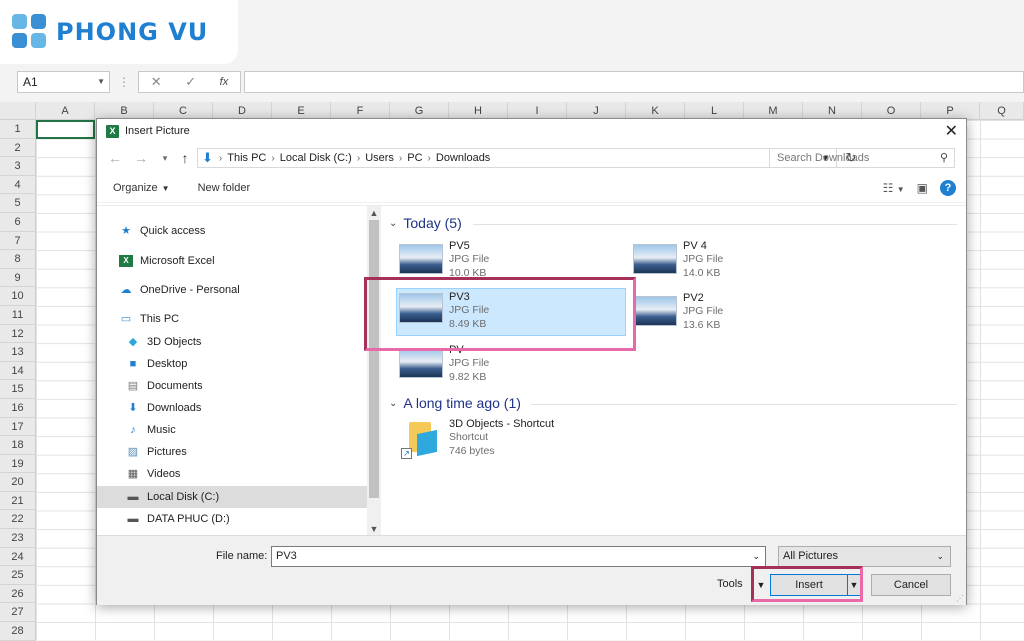 The height and width of the screenshot is (641, 1024). Describe the element at coordinates (18, 445) in the screenshot. I see `row-header: 18` at that location.